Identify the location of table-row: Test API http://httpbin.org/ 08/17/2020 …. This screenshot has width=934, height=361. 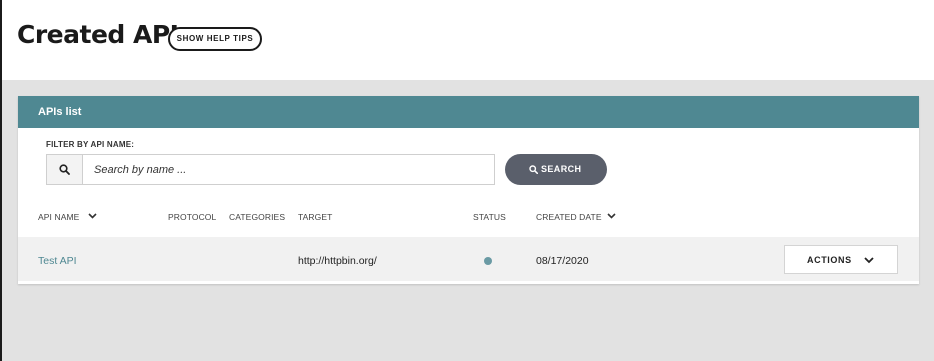
(468, 259).